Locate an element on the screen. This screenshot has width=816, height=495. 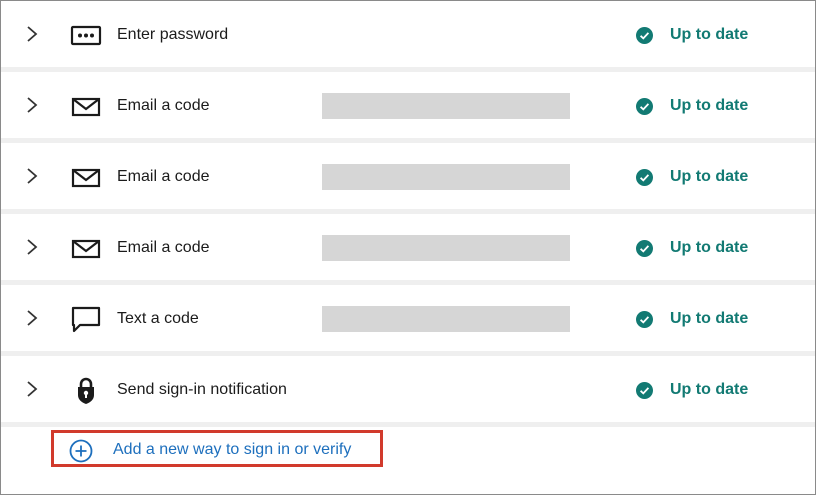
add-sign-in-method-button: Add a new way to sign in or verify is located at coordinates (217, 448).